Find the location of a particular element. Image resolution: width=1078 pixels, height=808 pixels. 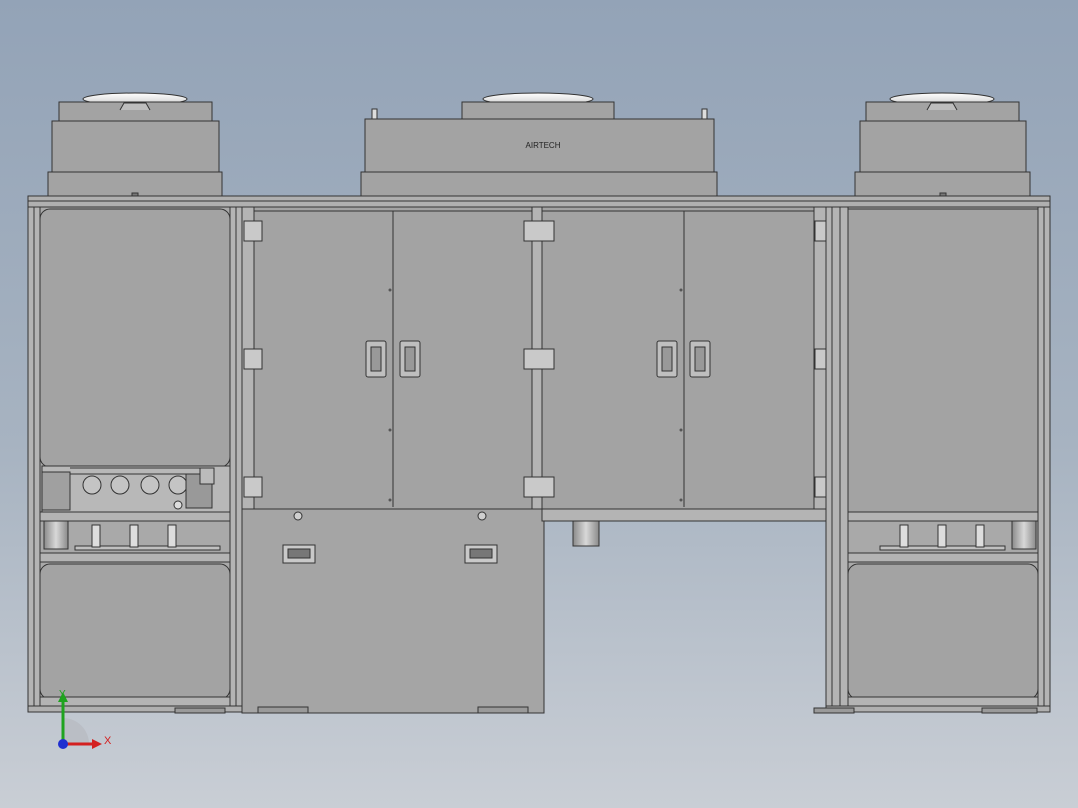

y-axis-label: Y is located at coordinates (62, 694).